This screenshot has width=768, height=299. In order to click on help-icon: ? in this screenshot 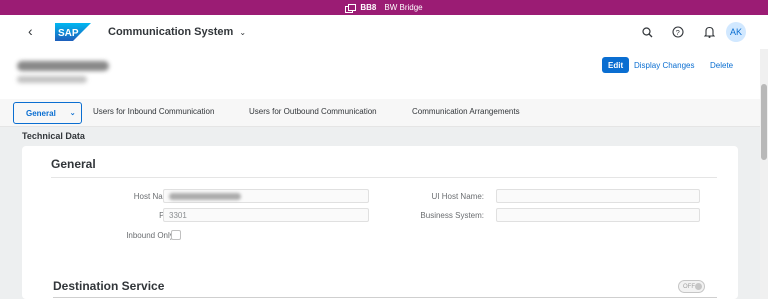, I will do `click(678, 32)`.